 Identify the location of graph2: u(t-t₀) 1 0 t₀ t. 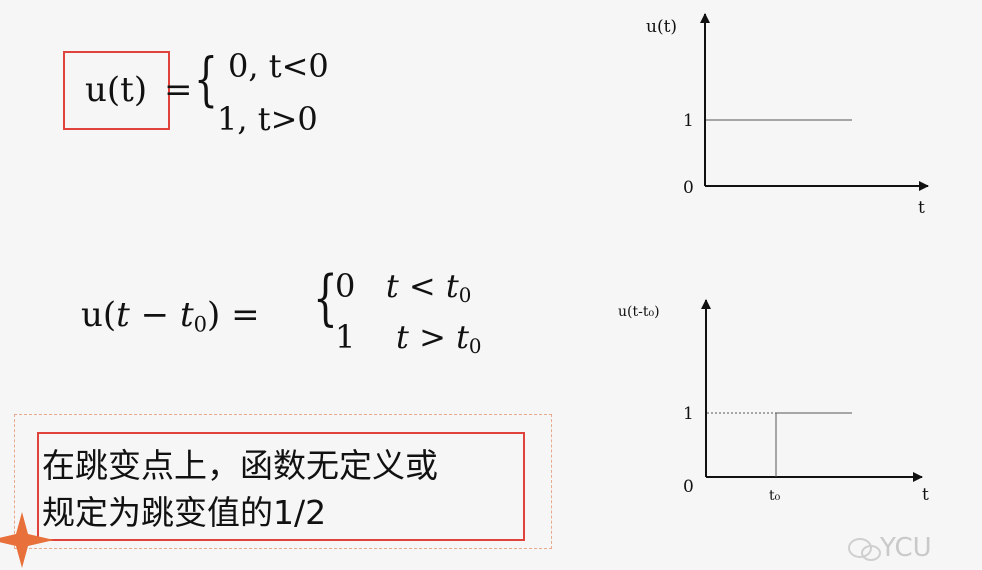
(773, 402).